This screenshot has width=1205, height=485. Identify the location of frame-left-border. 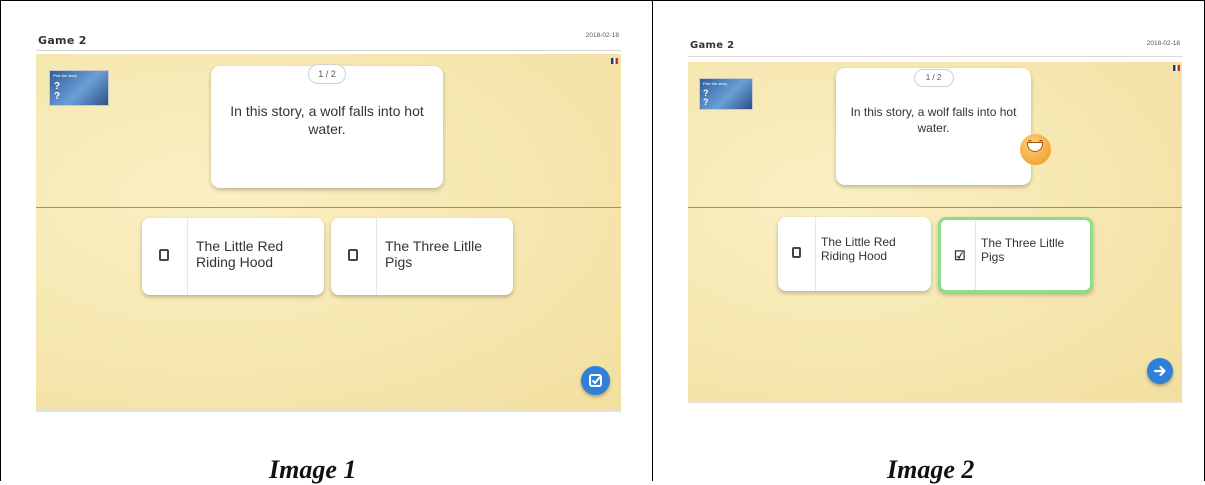
(0, 240).